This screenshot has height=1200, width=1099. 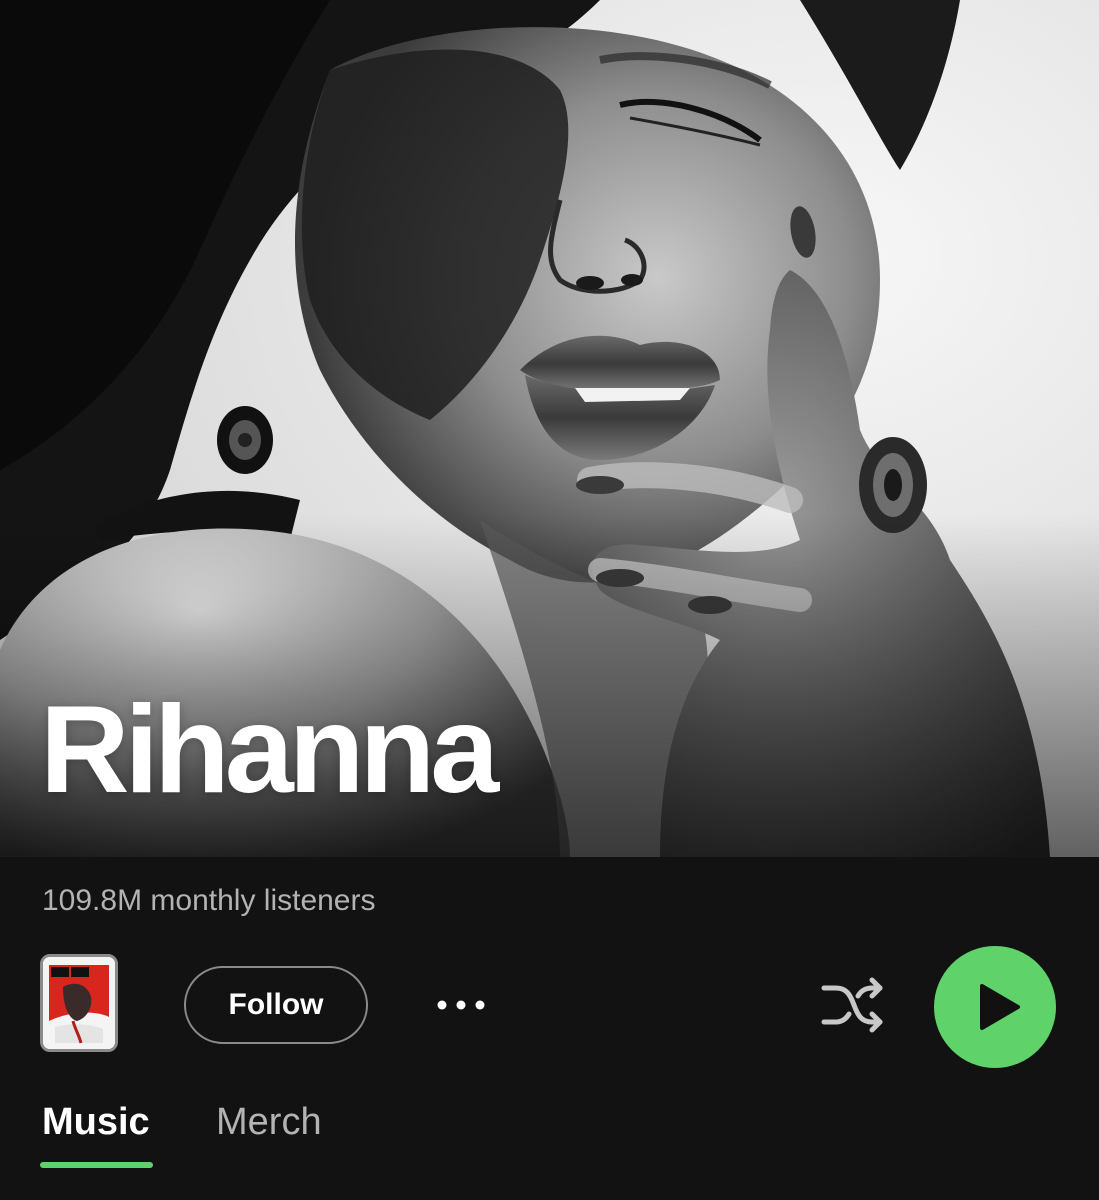 I want to click on shuffle-button, so click(x=853, y=1005).